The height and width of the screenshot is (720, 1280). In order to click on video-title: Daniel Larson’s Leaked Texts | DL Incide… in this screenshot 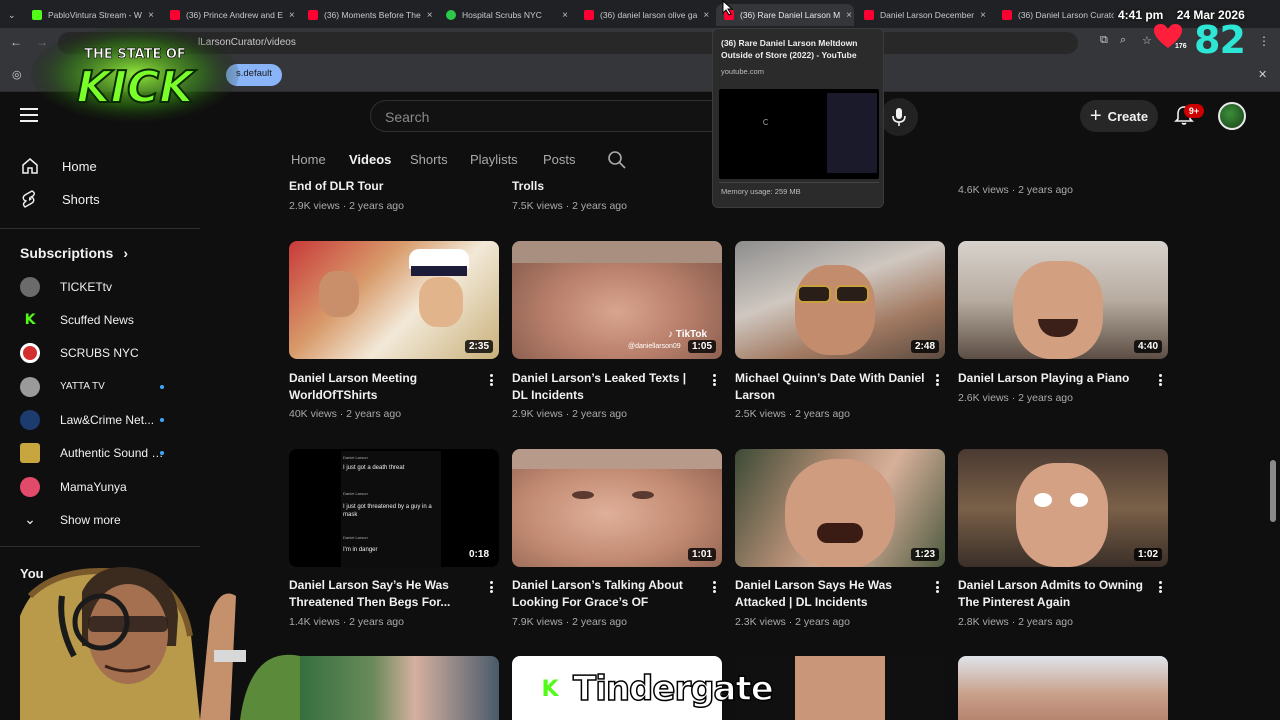, I will do `click(607, 386)`.